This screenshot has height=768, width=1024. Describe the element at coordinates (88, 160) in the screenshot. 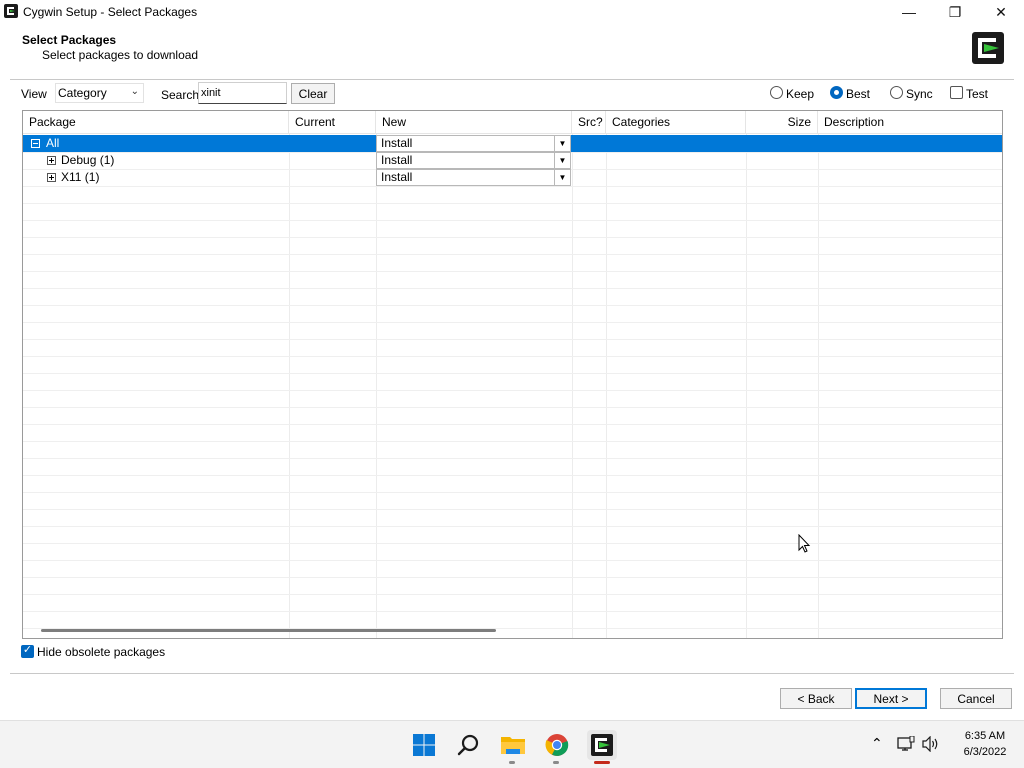

I see `package-name: Debug (1)` at that location.